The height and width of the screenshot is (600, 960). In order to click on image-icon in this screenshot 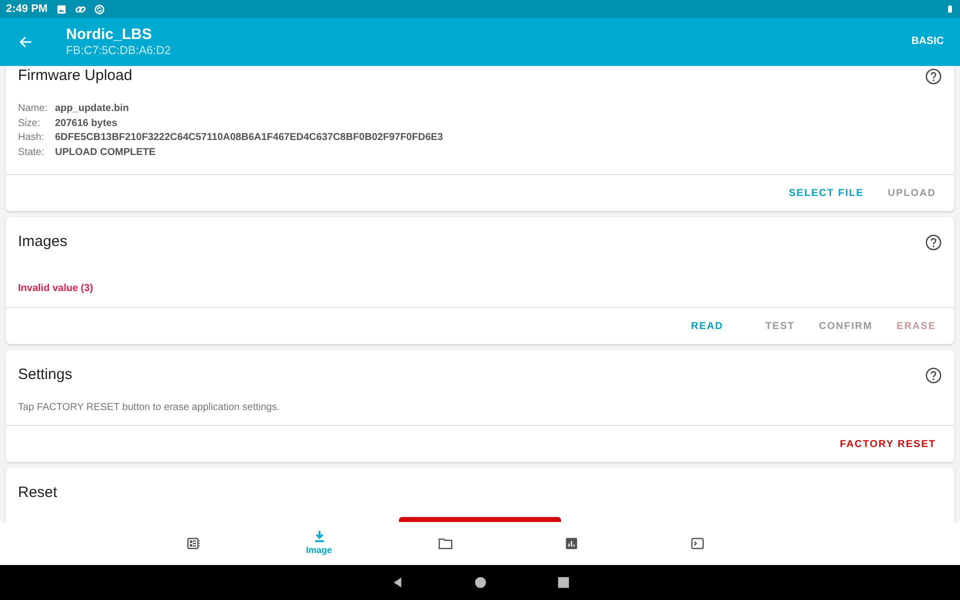, I will do `click(61, 9)`.